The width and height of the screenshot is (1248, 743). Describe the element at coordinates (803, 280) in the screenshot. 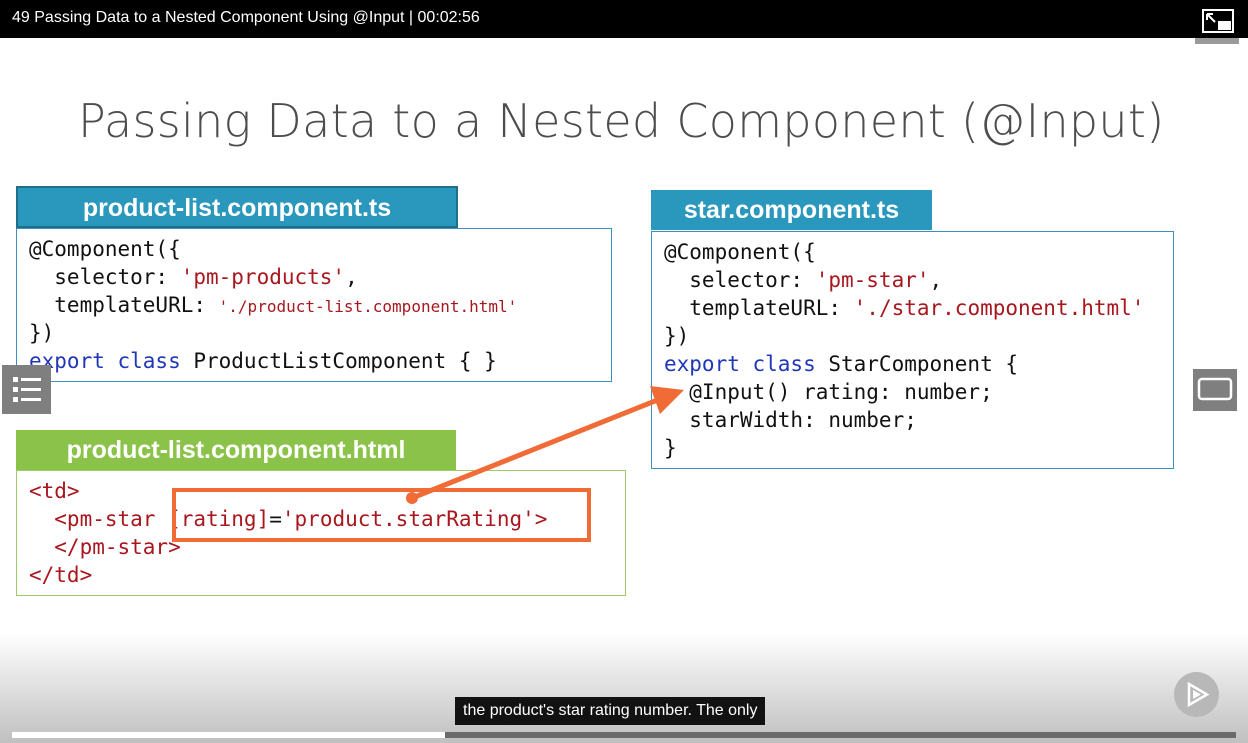

I see `code-line: selector: 'pm-star',` at that location.